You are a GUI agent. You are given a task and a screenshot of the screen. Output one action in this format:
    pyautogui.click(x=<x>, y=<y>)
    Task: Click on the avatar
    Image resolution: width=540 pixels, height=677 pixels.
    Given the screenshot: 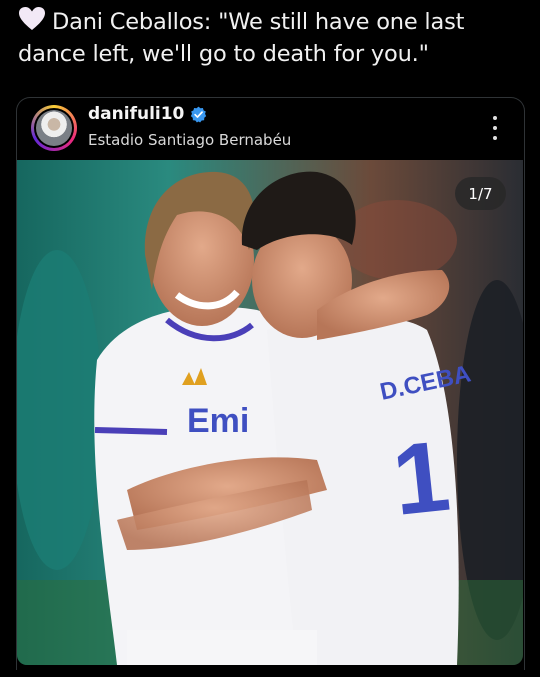 What is the action you would take?
    pyautogui.click(x=54, y=128)
    